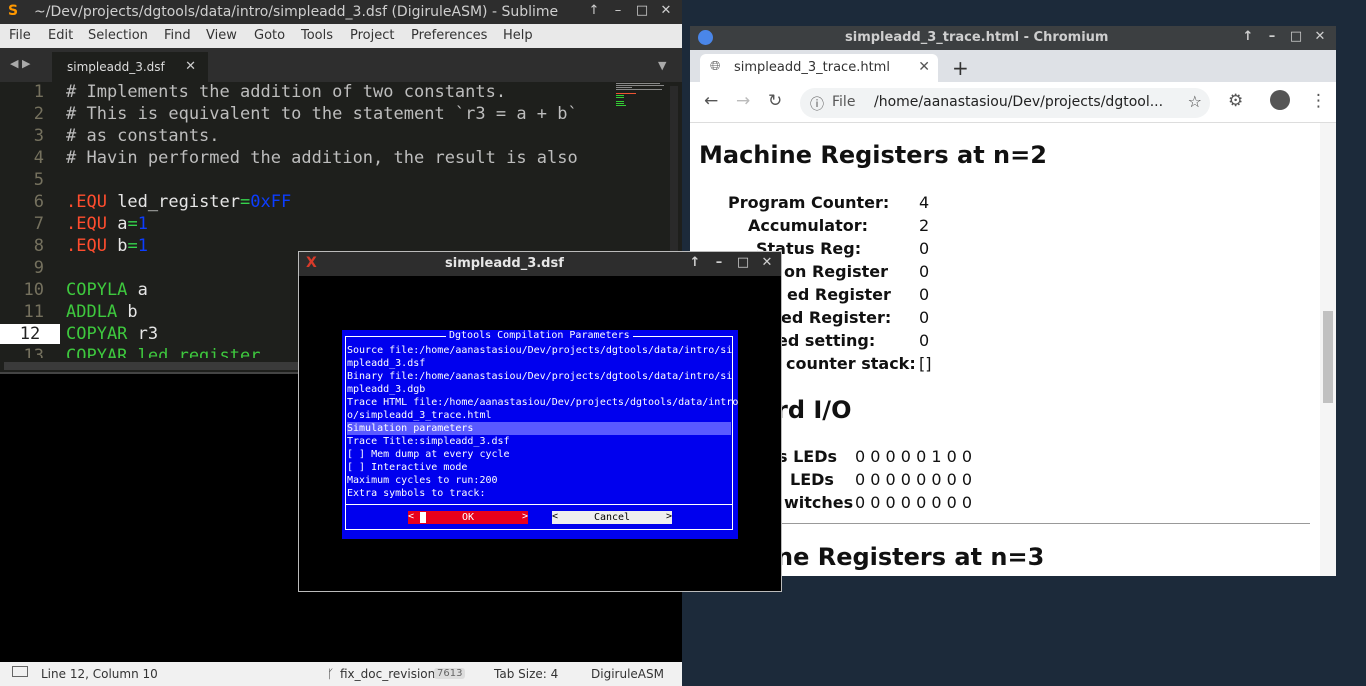 The height and width of the screenshot is (686, 1366). I want to click on dialog-window-title: simpleadd_3.dsf, so click(504, 263).